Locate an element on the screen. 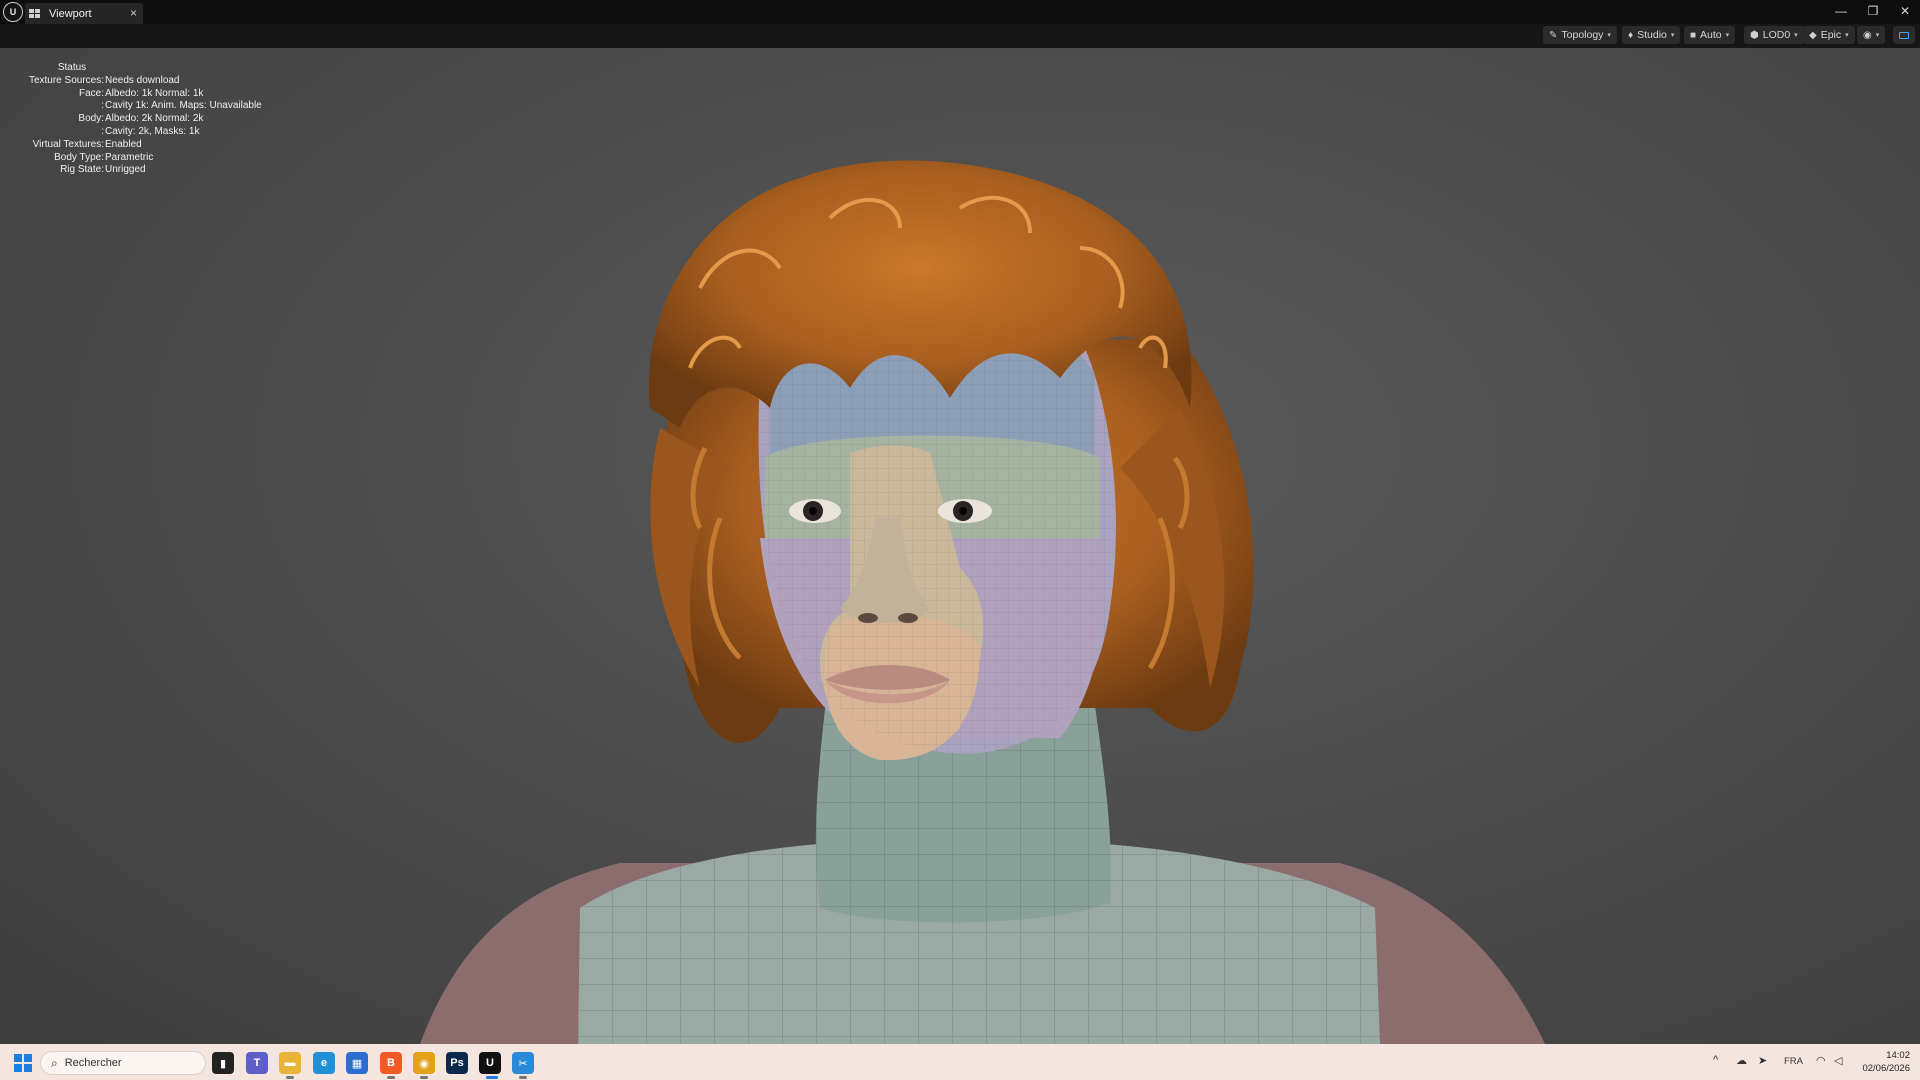 The width and height of the screenshot is (1920, 1080). language-indicator: FRA is located at coordinates (1793, 1061).